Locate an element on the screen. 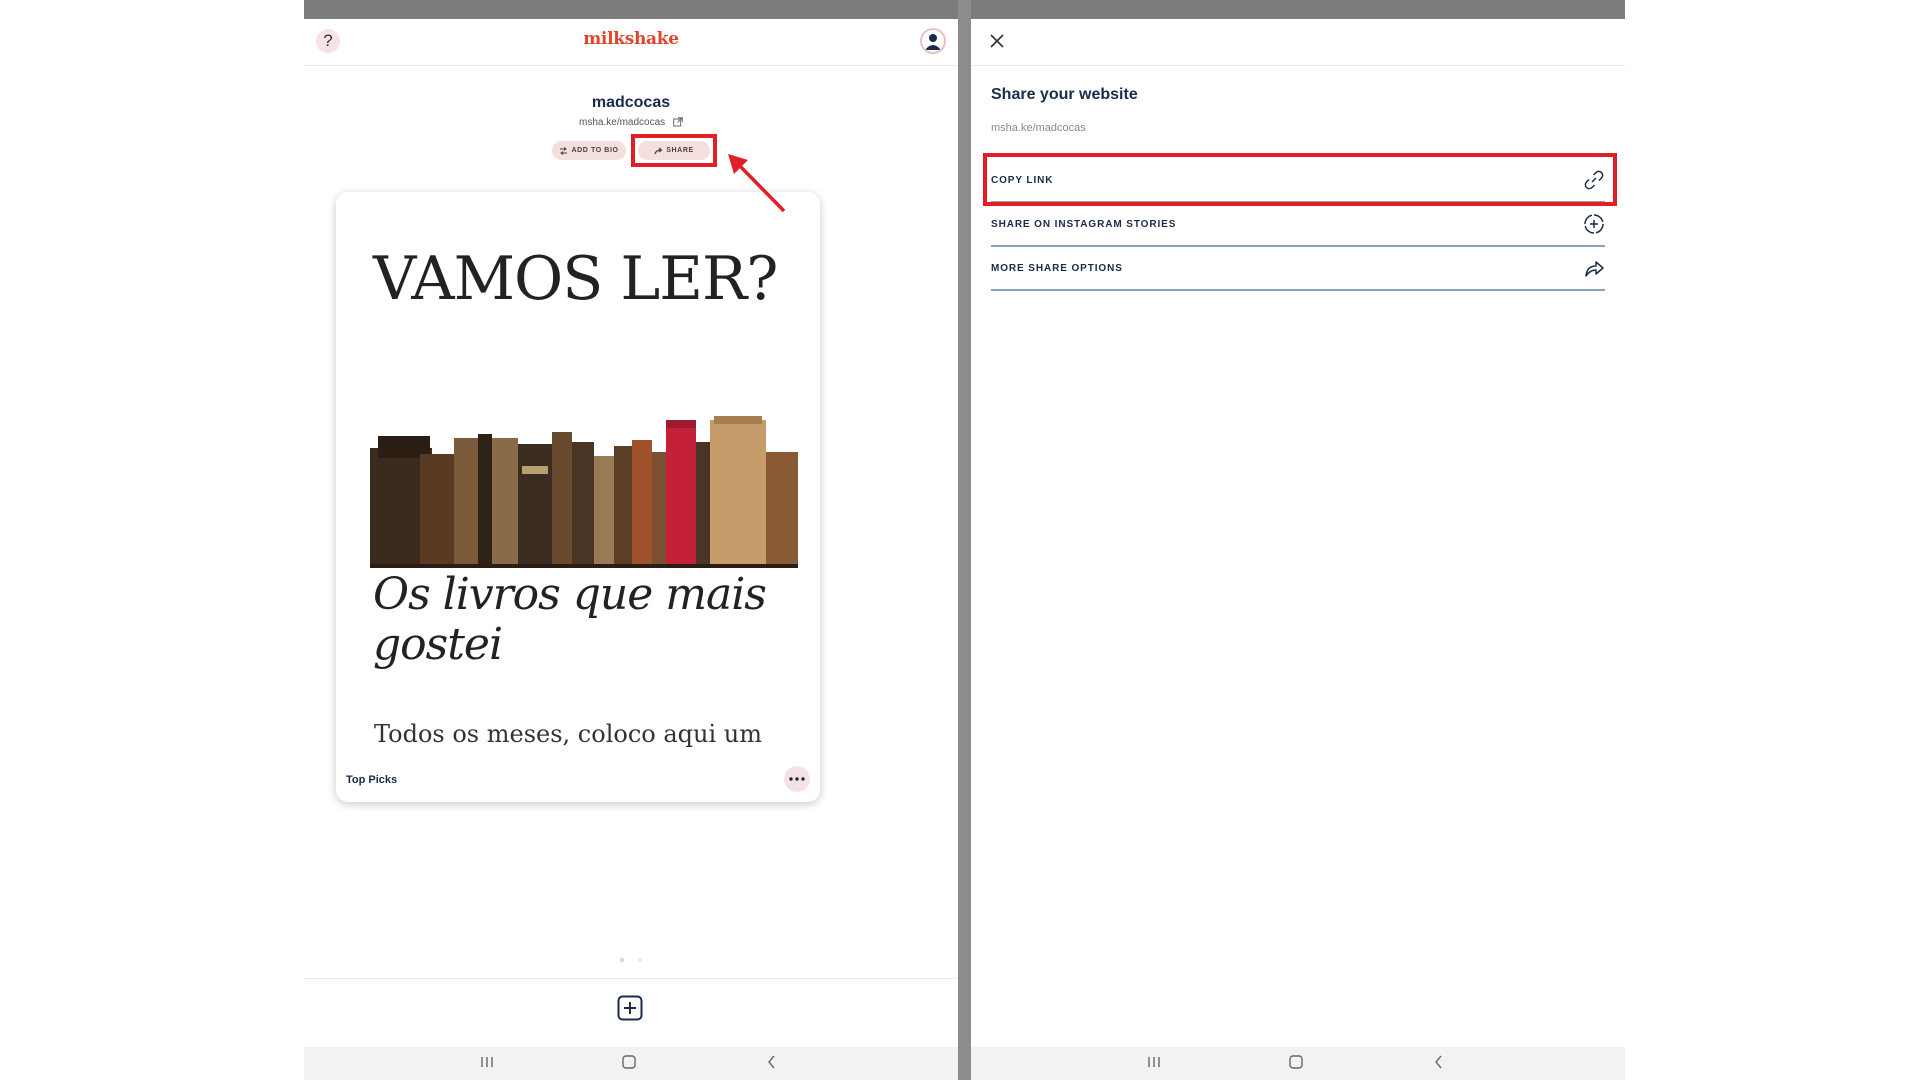 The height and width of the screenshot is (1080, 1920). profile-avatar-button is located at coordinates (933, 41).